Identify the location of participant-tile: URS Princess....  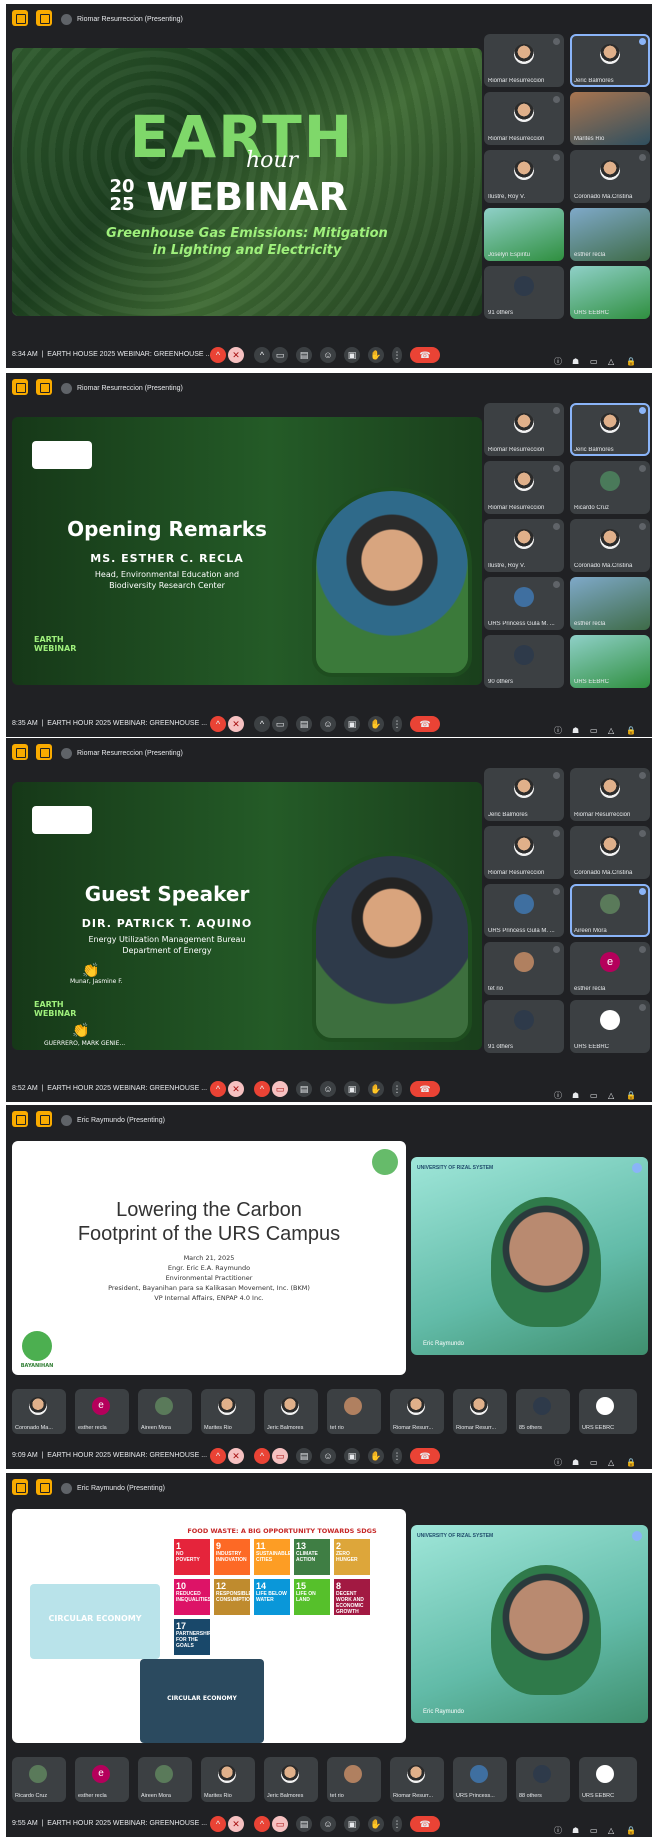
(480, 1779).